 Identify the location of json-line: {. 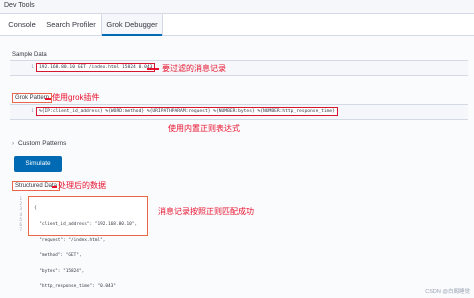
(35, 209).